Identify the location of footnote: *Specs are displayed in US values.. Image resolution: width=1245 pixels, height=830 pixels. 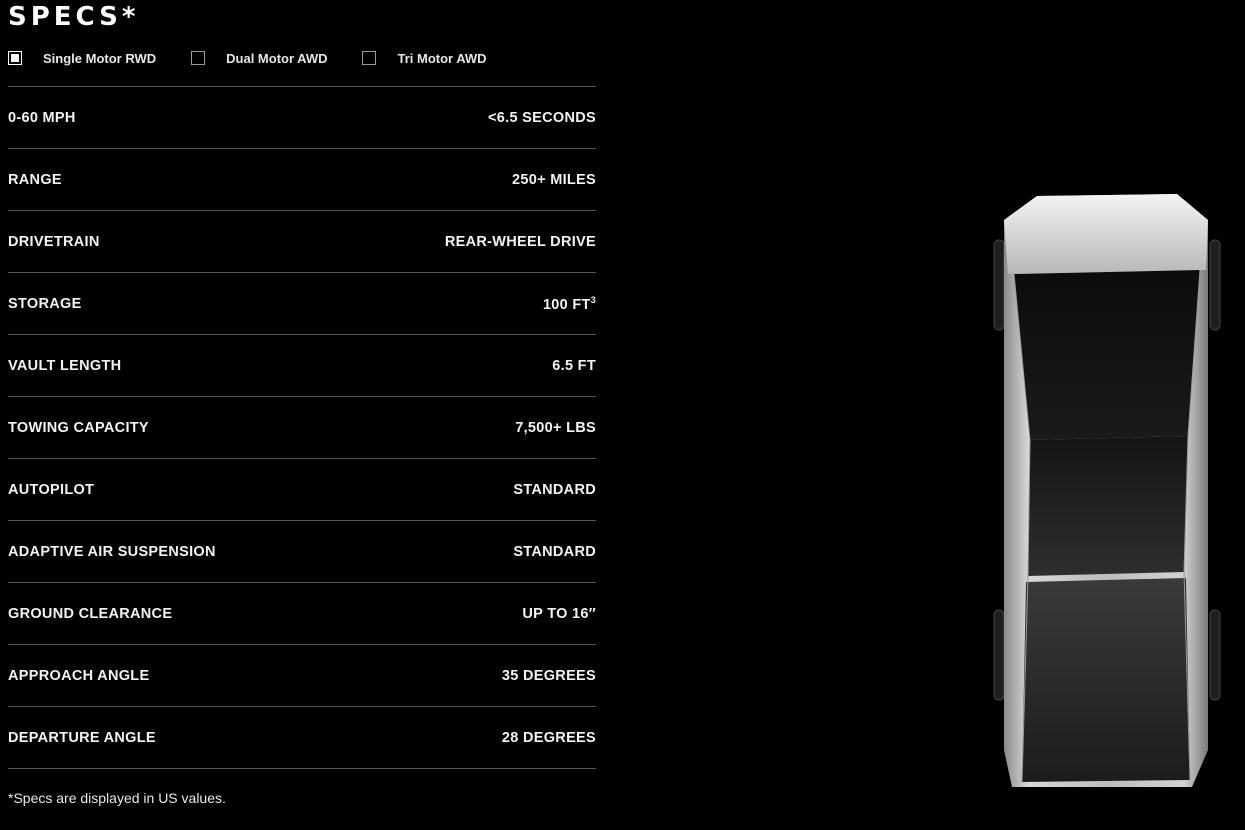
(117, 798).